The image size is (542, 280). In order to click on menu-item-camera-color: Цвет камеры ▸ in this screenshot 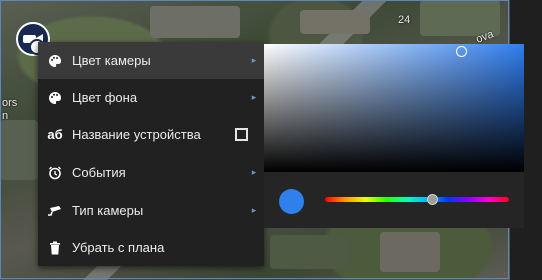, I will do `click(151, 60)`.